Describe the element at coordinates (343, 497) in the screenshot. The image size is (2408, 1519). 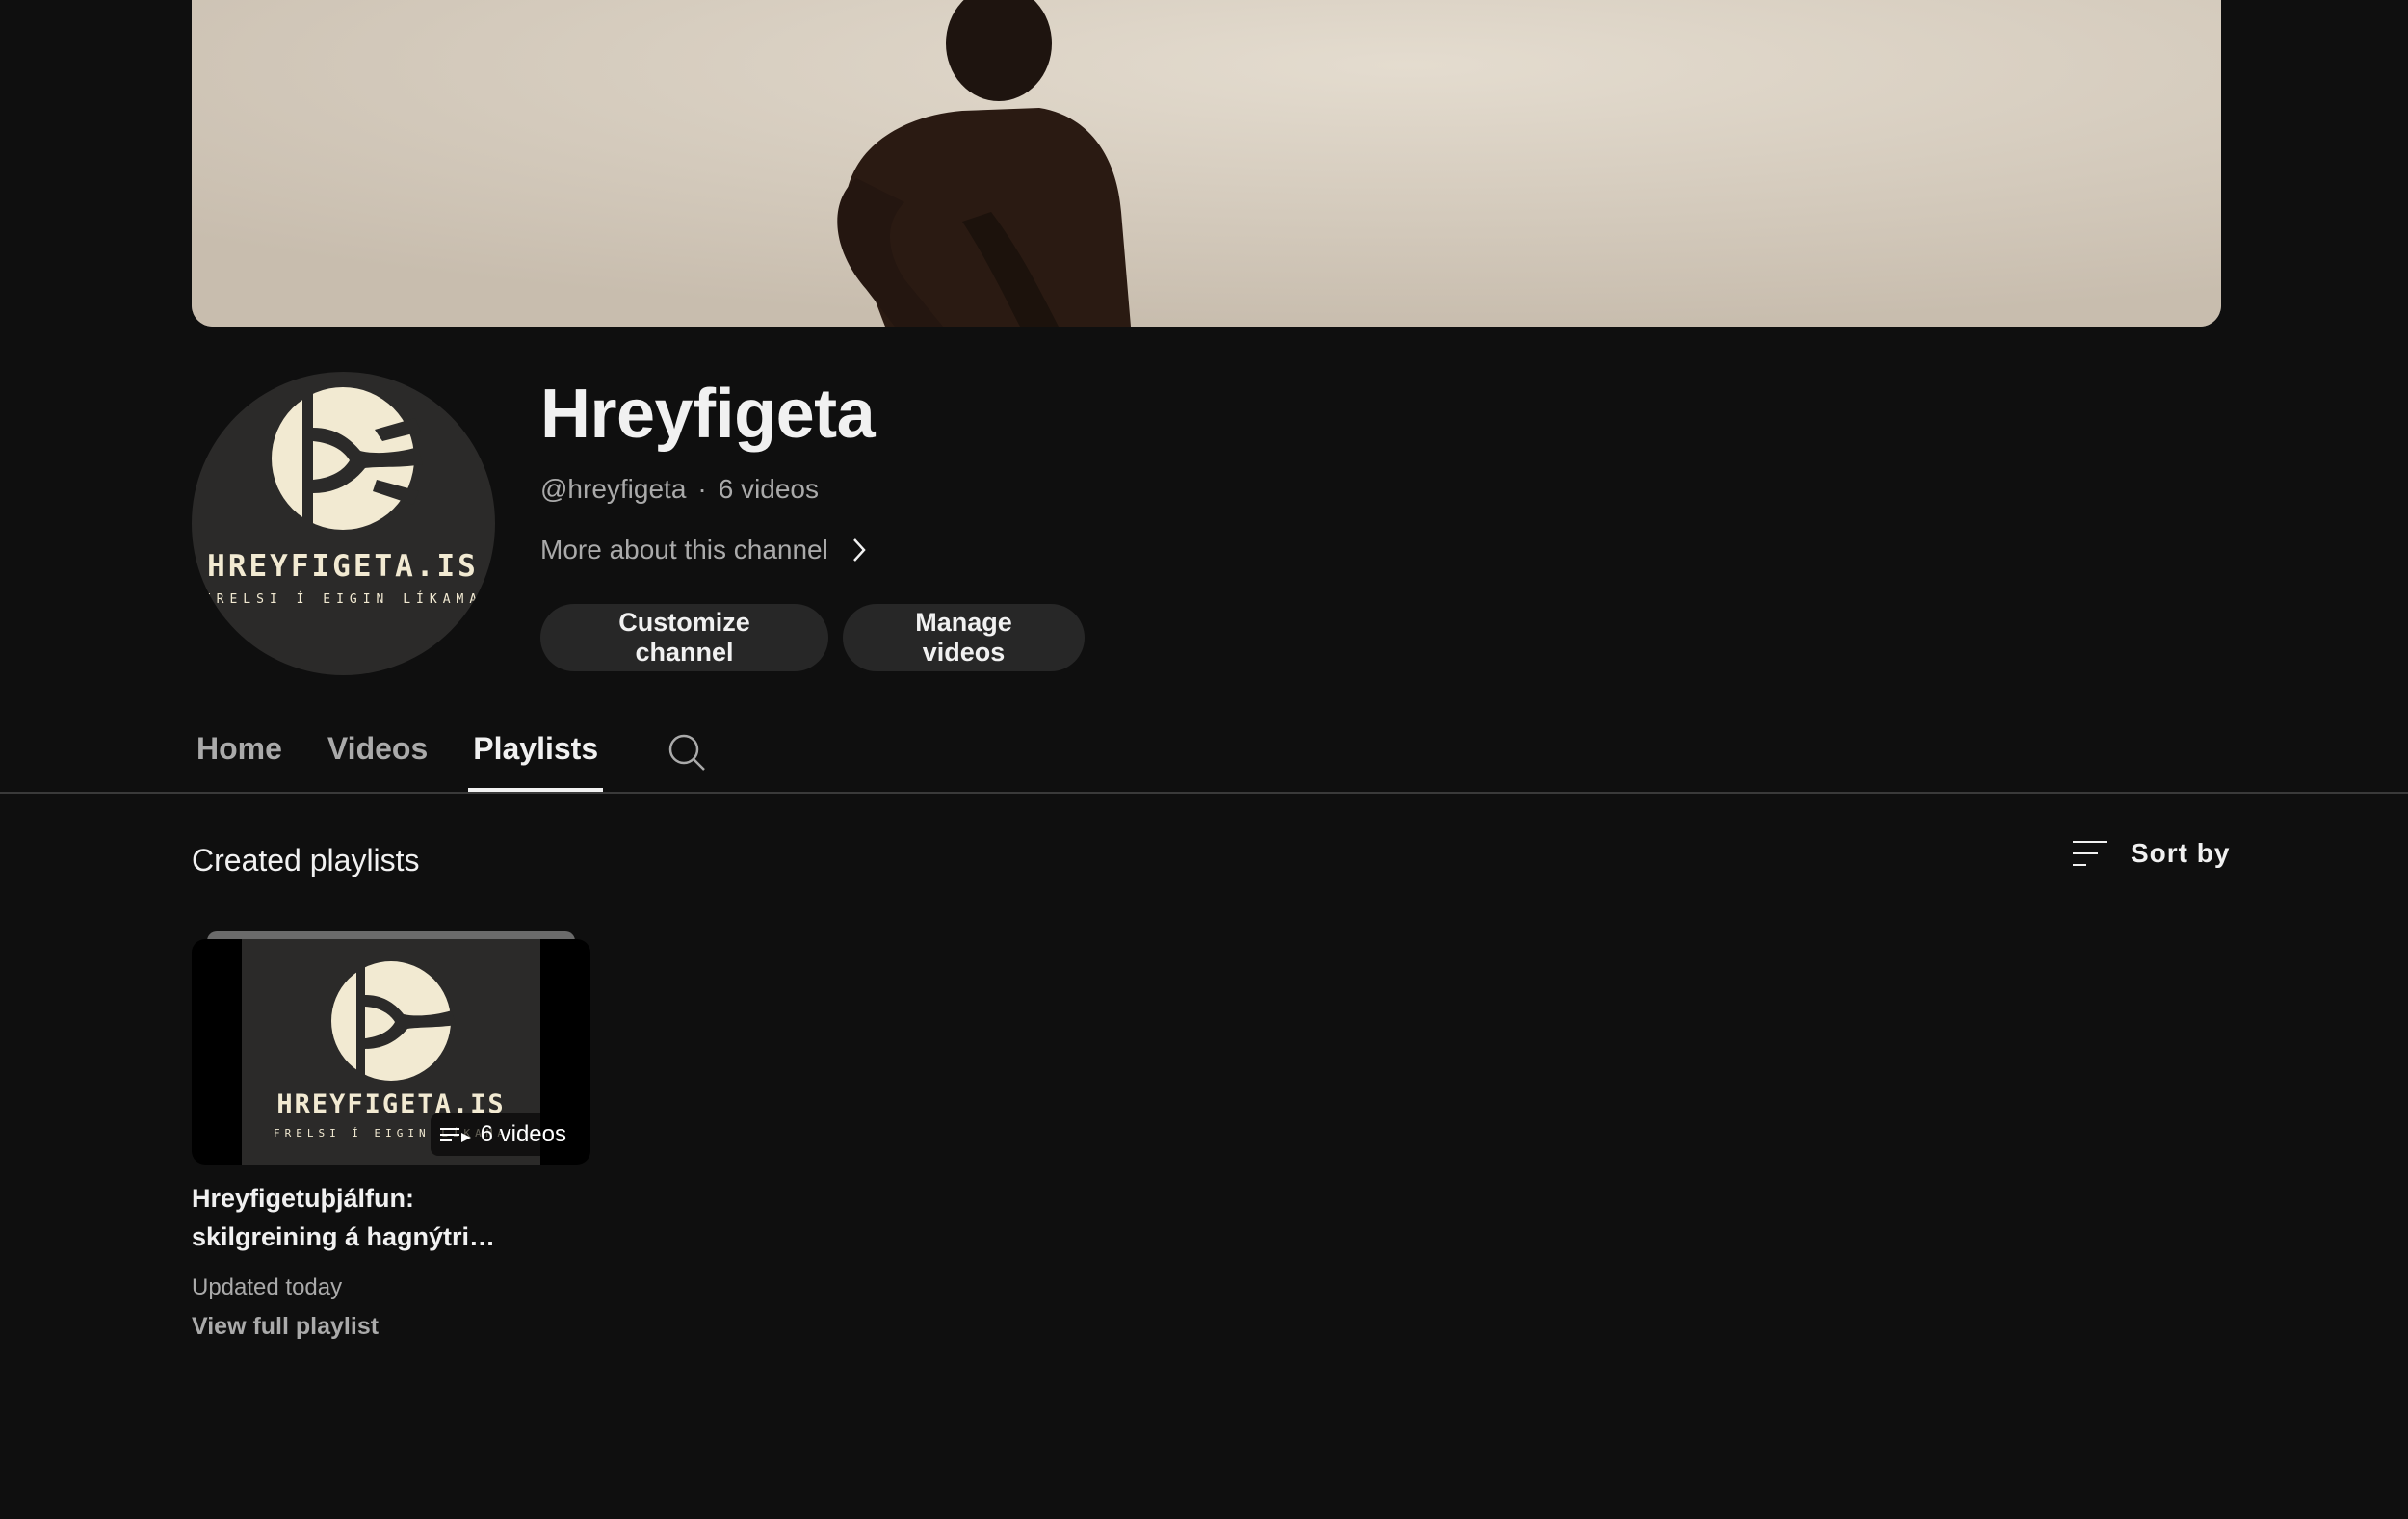
I see `hreyfigeta-logo-icon: HREYFIGETA.IS FRELSI Í EIGIN LÍKAMA` at that location.